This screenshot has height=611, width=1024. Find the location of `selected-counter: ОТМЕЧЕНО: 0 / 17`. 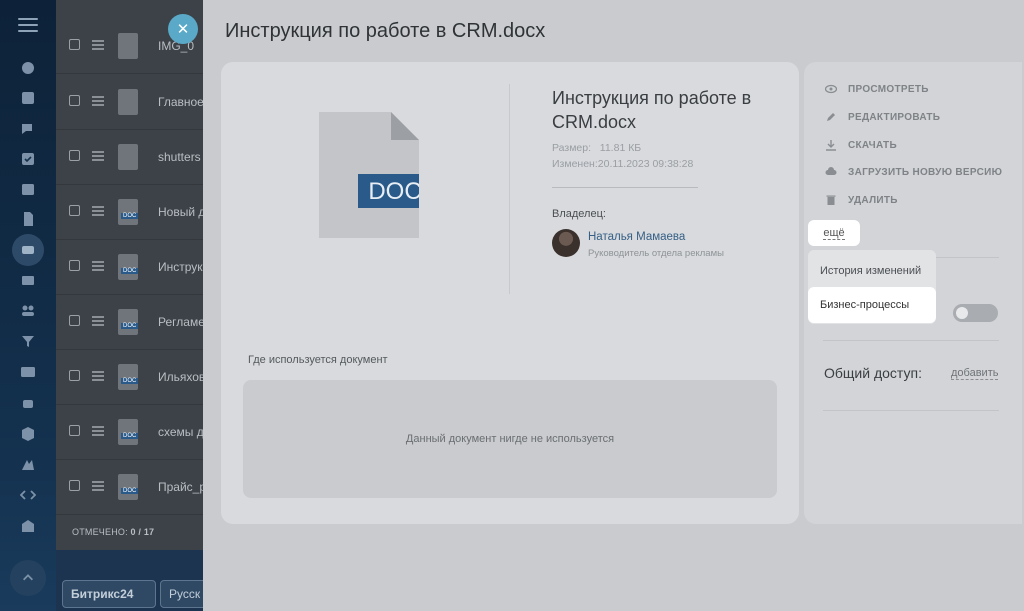

selected-counter: ОТМЕЧЕНО: 0 / 17 is located at coordinates (113, 532).